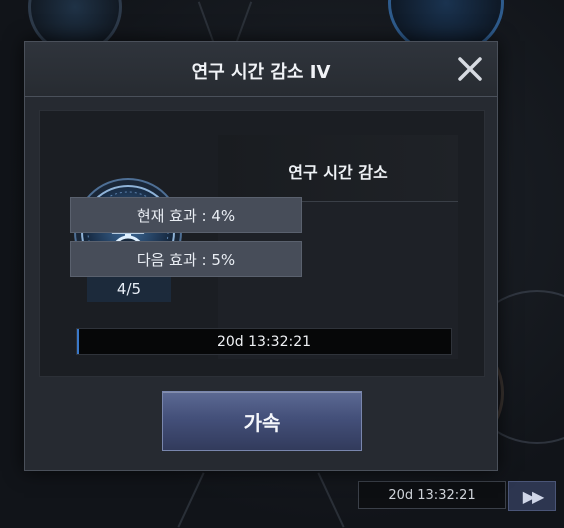 The width and height of the screenshot is (564, 528). Describe the element at coordinates (186, 215) in the screenshot. I see `current-effect: 현재 효과 : 4%` at that location.